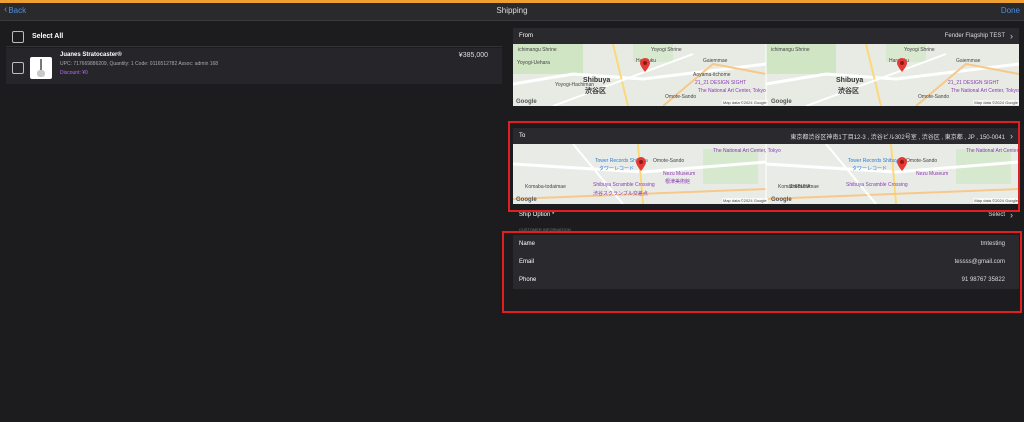 The image size is (1024, 422). What do you see at coordinates (74, 73) in the screenshot?
I see `product-discount: Discount: ¥0` at bounding box center [74, 73].